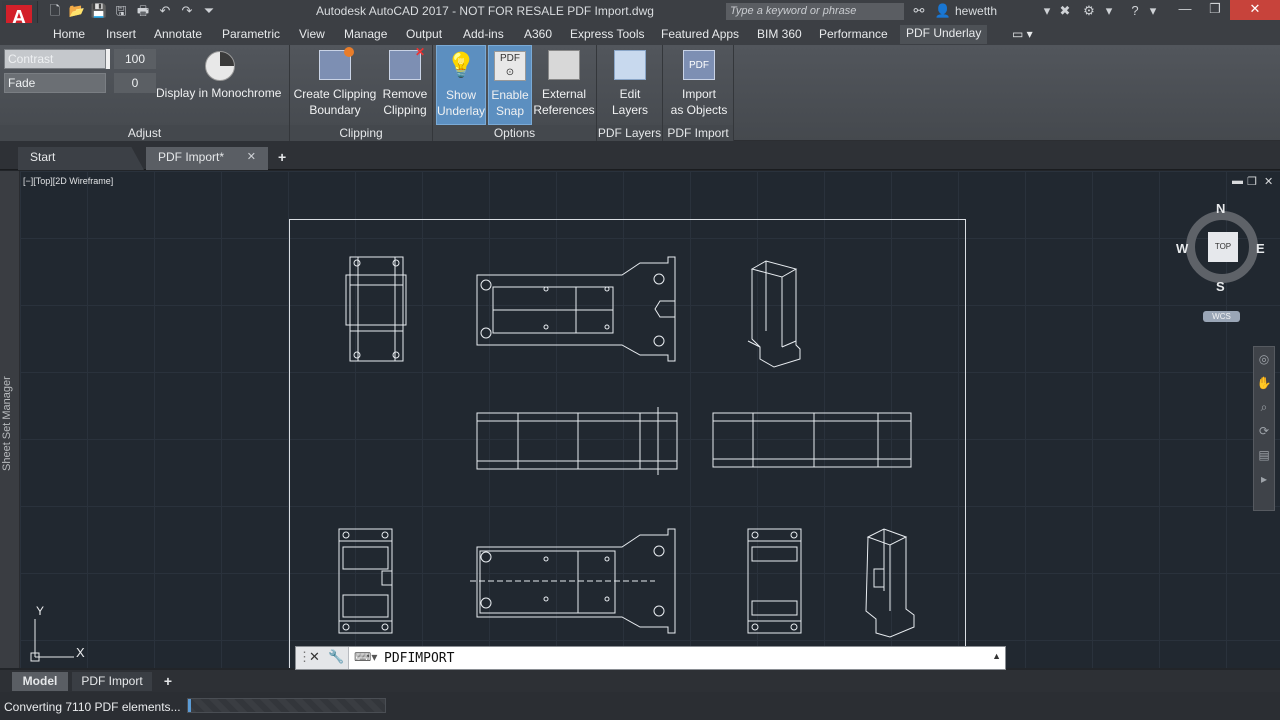 This screenshot has height=720, width=1280. What do you see at coordinates (1185, 10) in the screenshot?
I see `minimize-icon: —` at bounding box center [1185, 10].